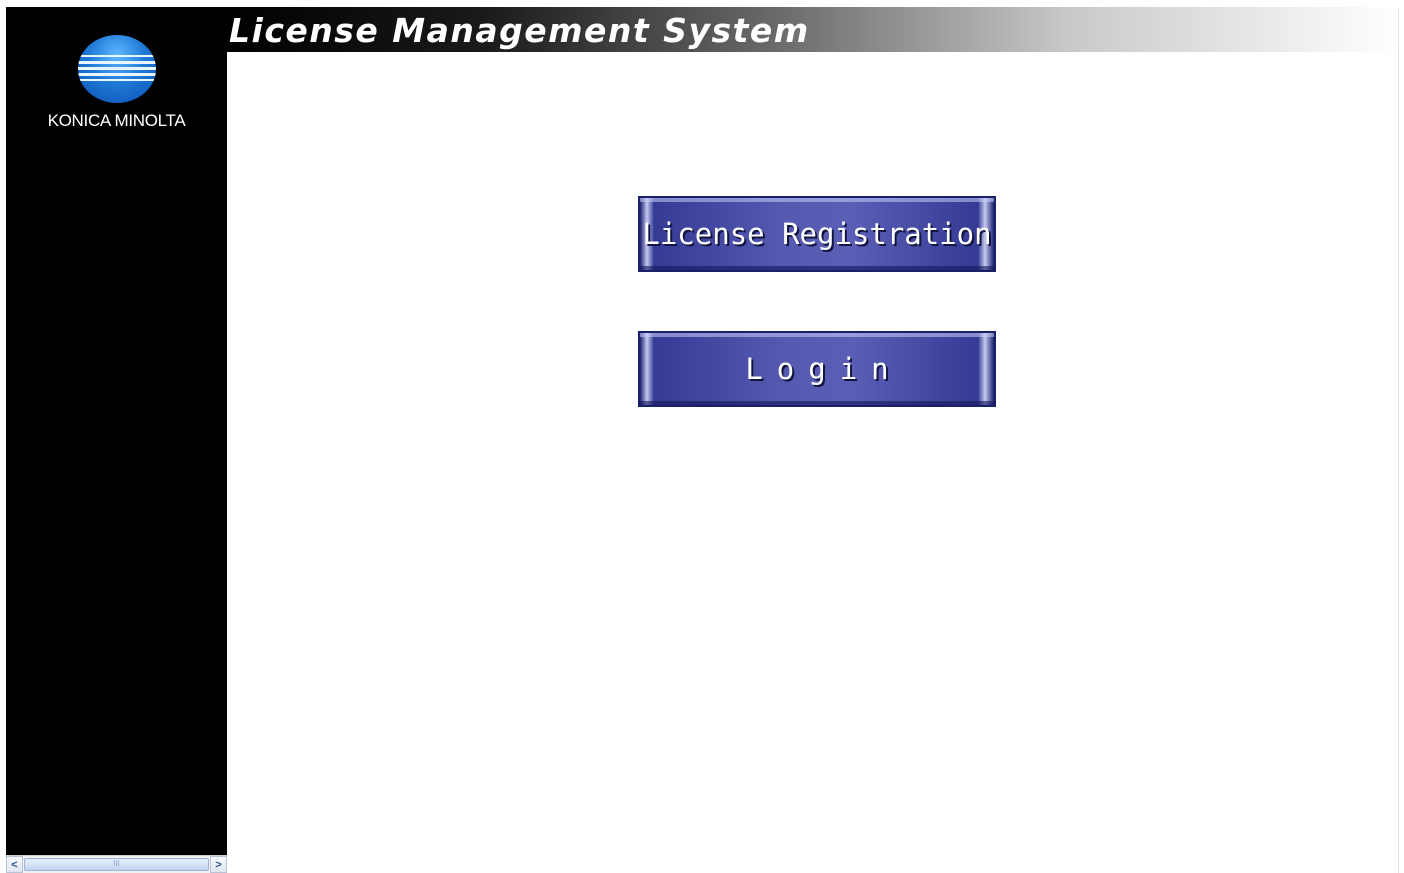 Image resolution: width=1404 pixels, height=873 pixels. I want to click on brand-logo-text: KONICA MINOLTA, so click(116, 120).